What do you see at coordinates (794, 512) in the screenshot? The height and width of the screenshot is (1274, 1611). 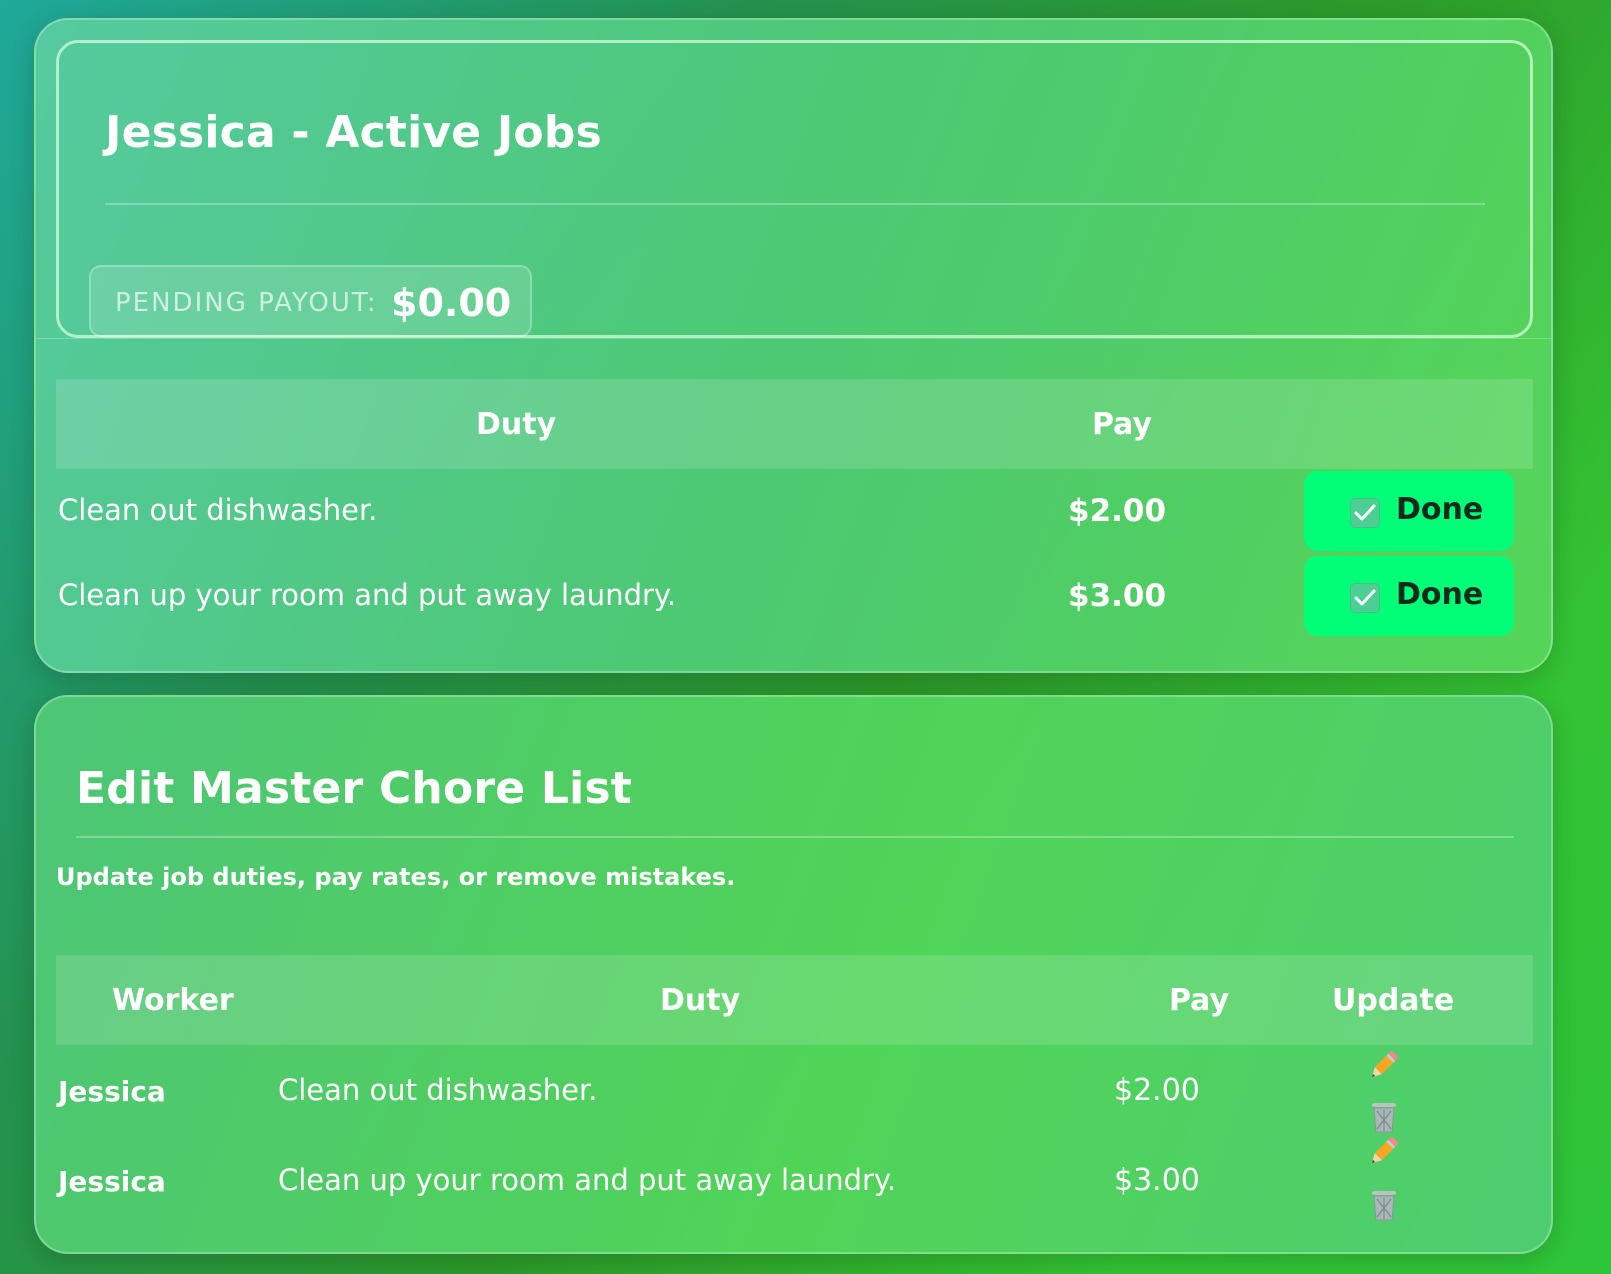 I see `table-row: Clean out dishwasher. $2.00 Done` at bounding box center [794, 512].